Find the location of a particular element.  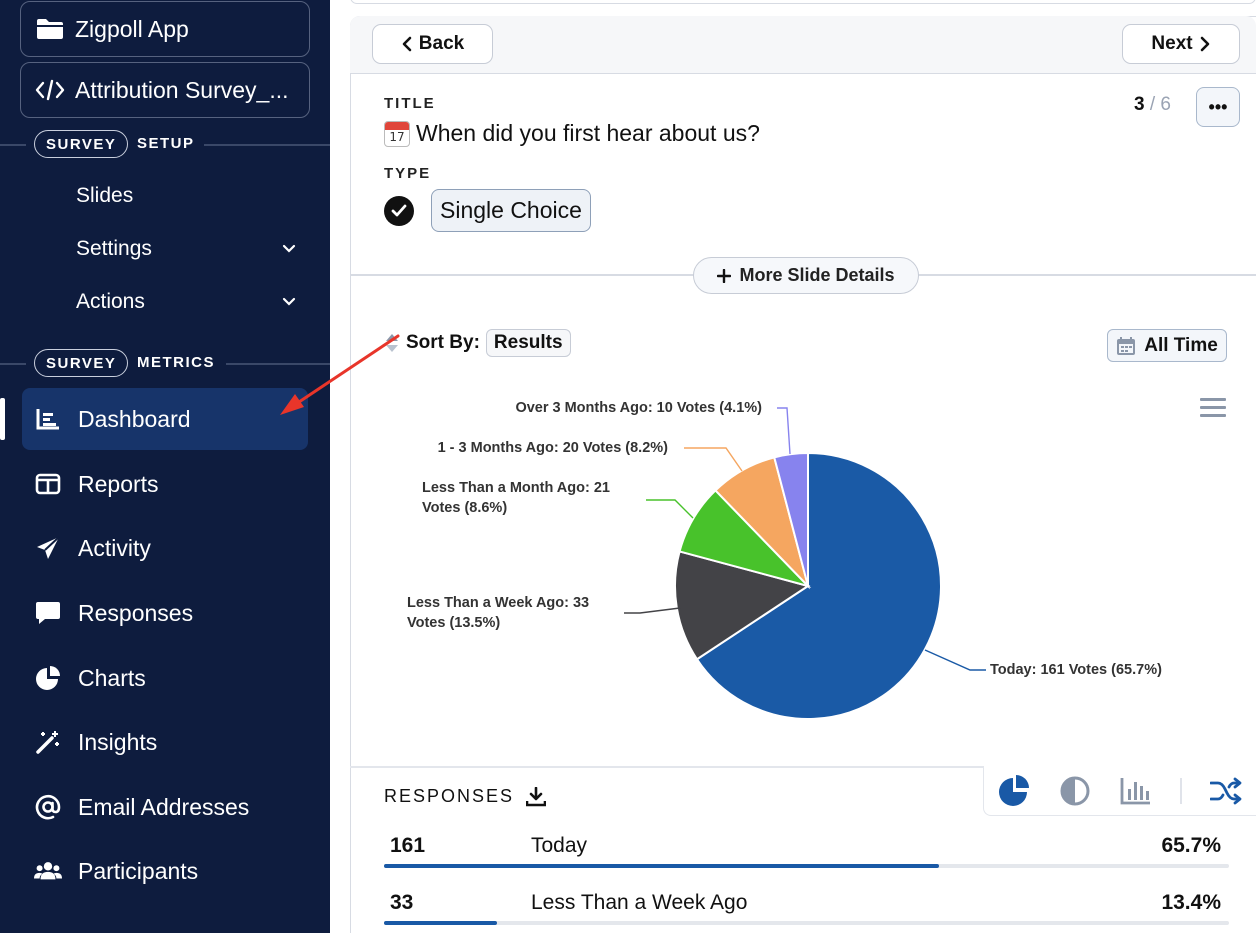

pie-data-label: Votes (8.6%) is located at coordinates (464, 508).